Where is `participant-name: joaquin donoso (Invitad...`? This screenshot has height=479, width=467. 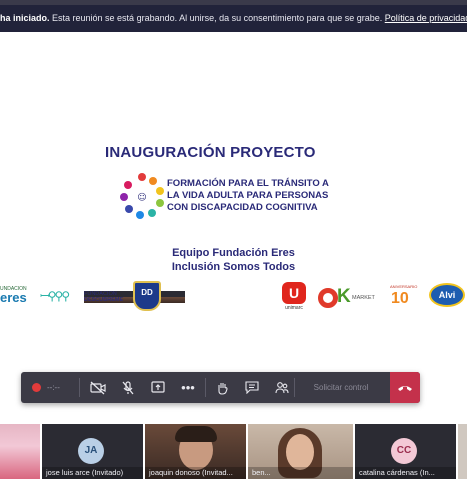
participant-name: joaquin donoso (Invitad... is located at coordinates (195, 473).